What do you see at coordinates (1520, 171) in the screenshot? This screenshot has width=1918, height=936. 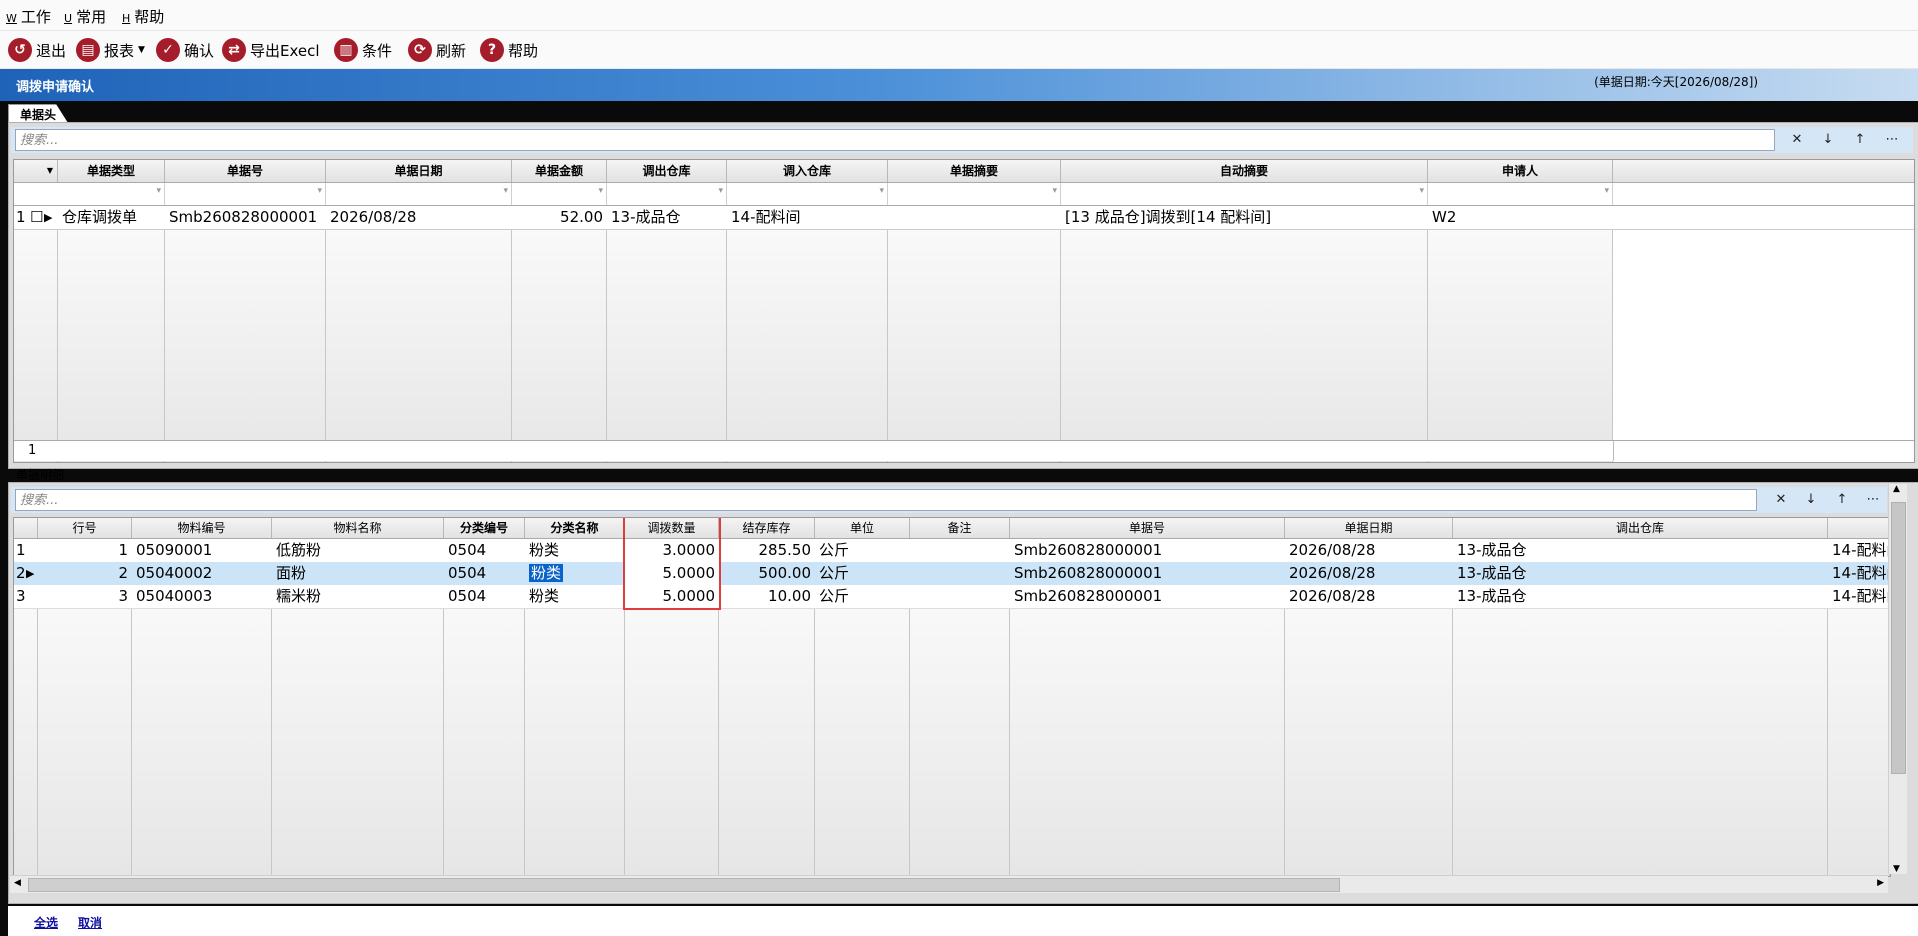 I see `header-applicant: 申请人` at bounding box center [1520, 171].